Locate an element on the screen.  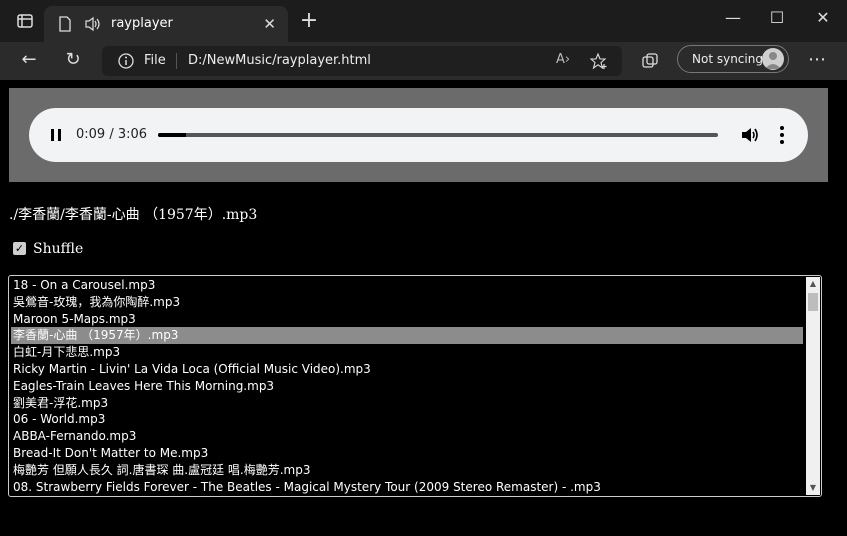
maximize-icon: ☐ is located at coordinates (777, 17).